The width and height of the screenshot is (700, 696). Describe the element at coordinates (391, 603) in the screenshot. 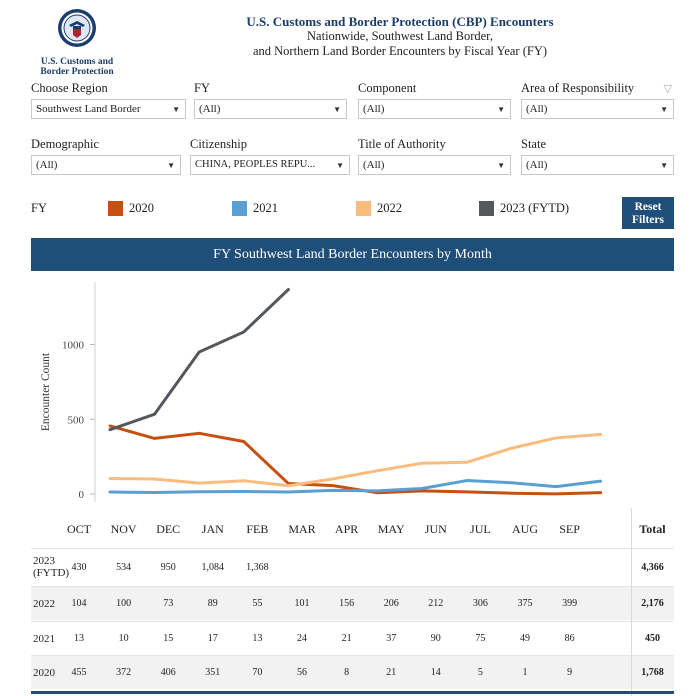

I see `table-cell: 206` at that location.